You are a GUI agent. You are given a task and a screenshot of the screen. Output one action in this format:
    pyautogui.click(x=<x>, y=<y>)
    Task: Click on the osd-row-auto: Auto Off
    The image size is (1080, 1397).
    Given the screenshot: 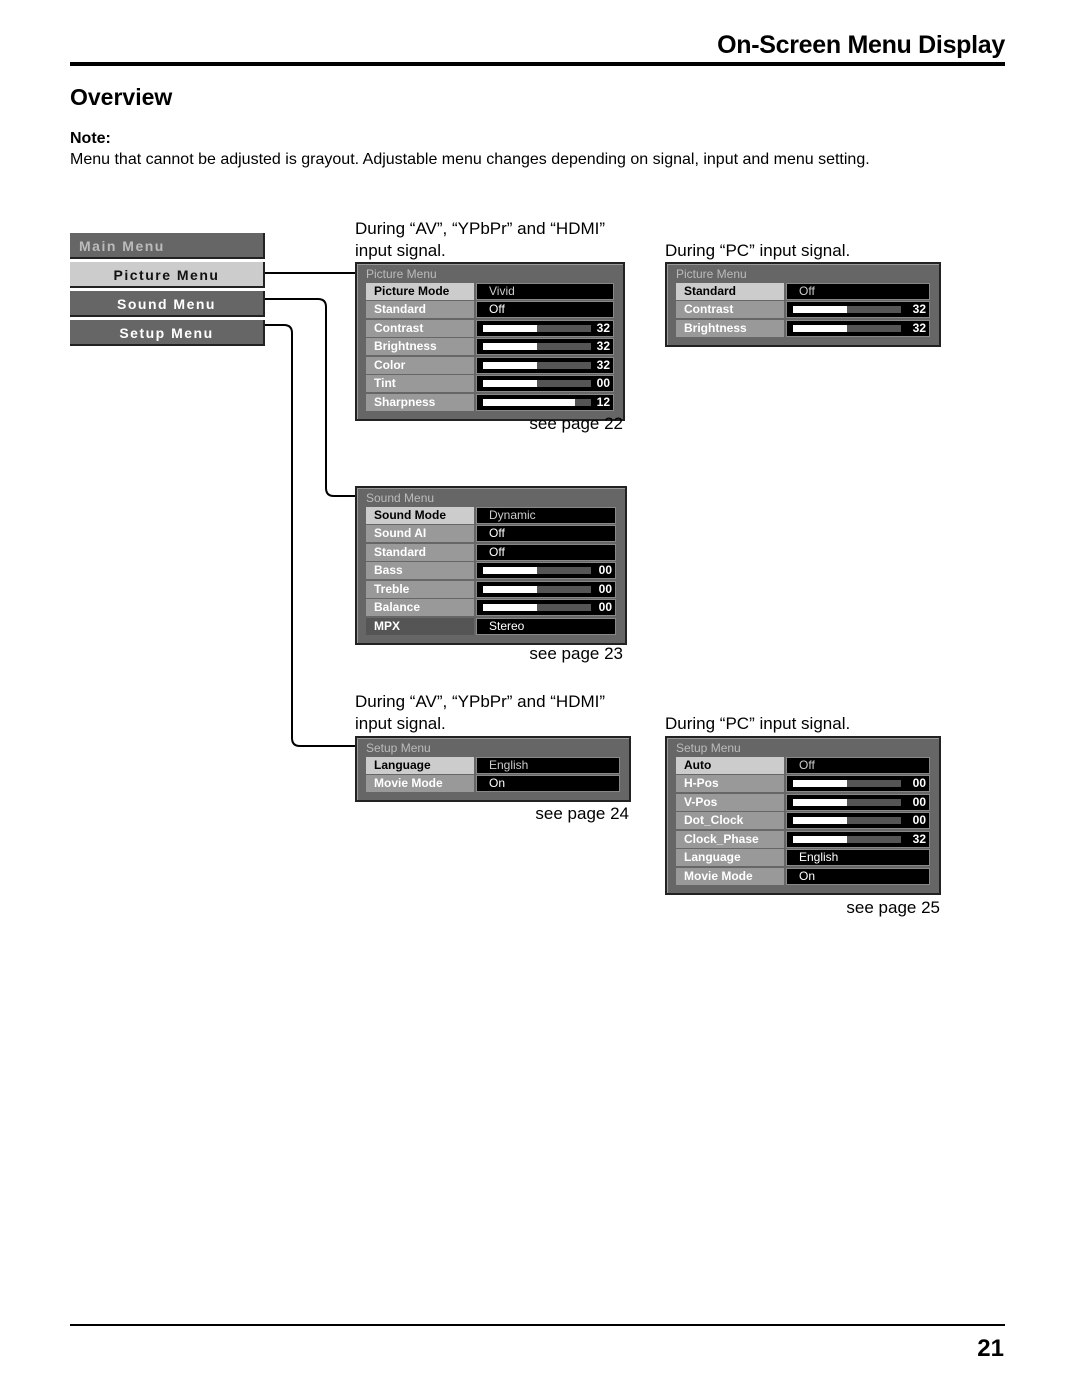 What is the action you would take?
    pyautogui.click(x=803, y=765)
    